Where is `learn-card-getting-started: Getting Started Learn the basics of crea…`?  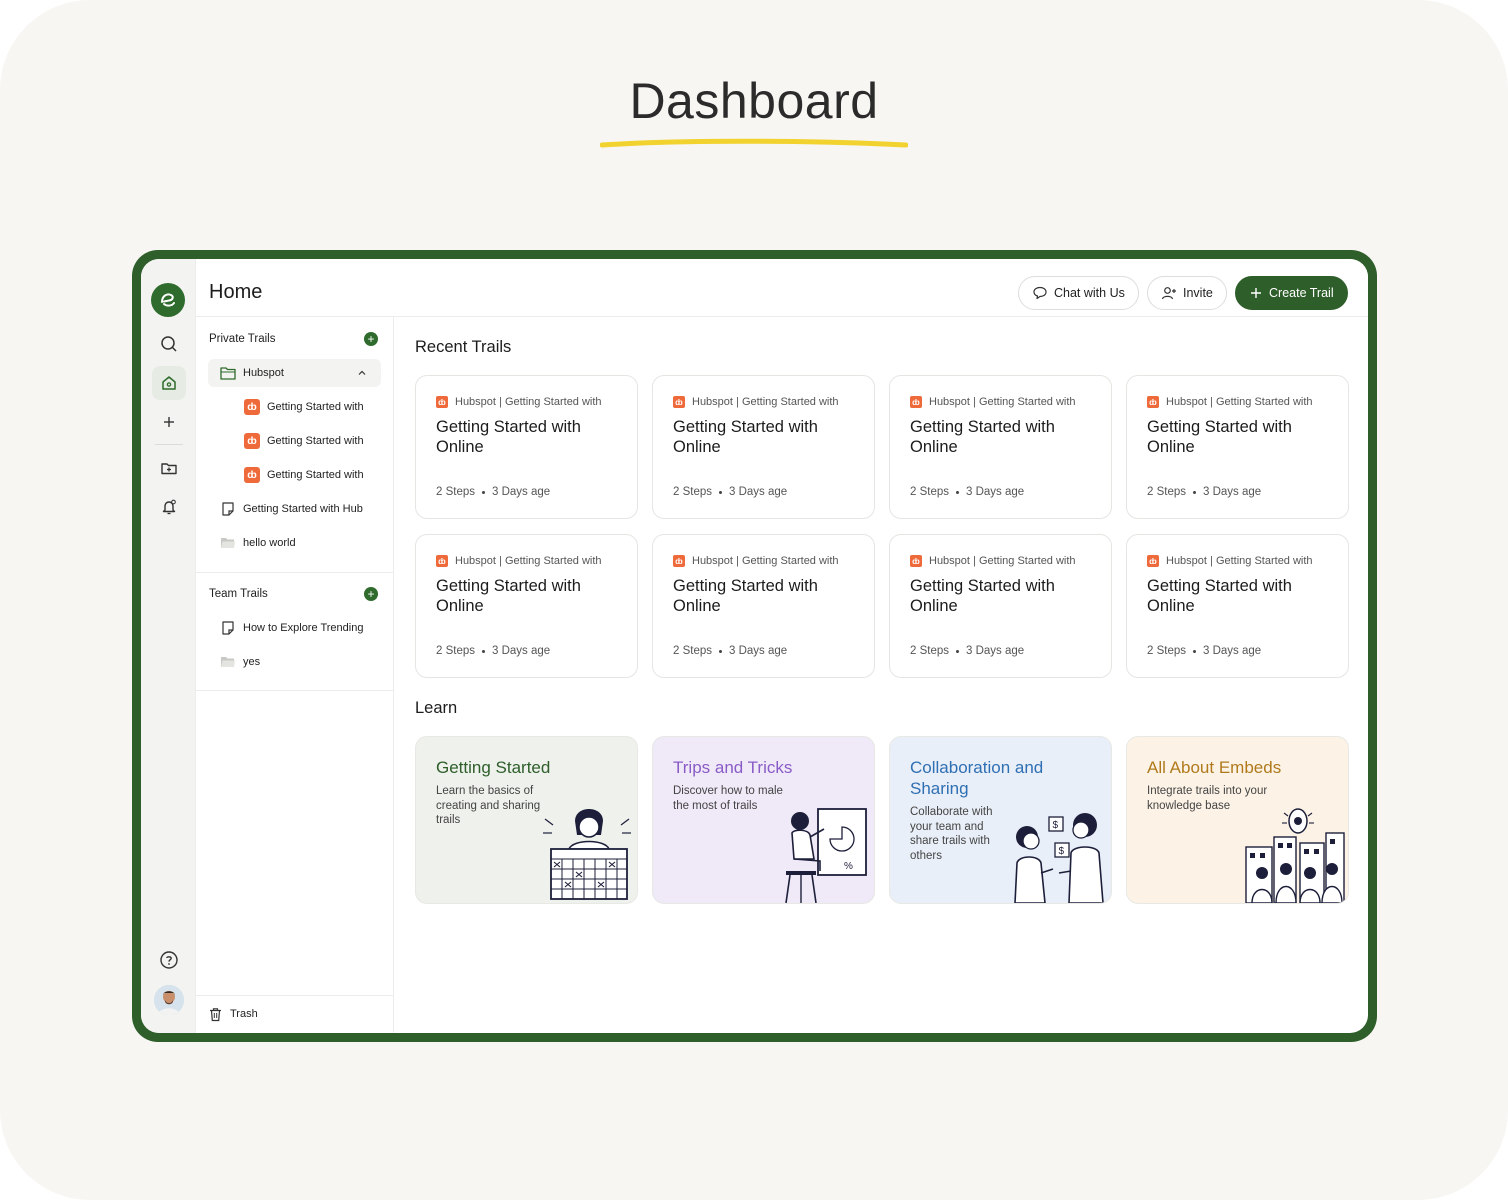
learn-card-getting-started: Getting Started Learn the basics of crea… is located at coordinates (526, 820).